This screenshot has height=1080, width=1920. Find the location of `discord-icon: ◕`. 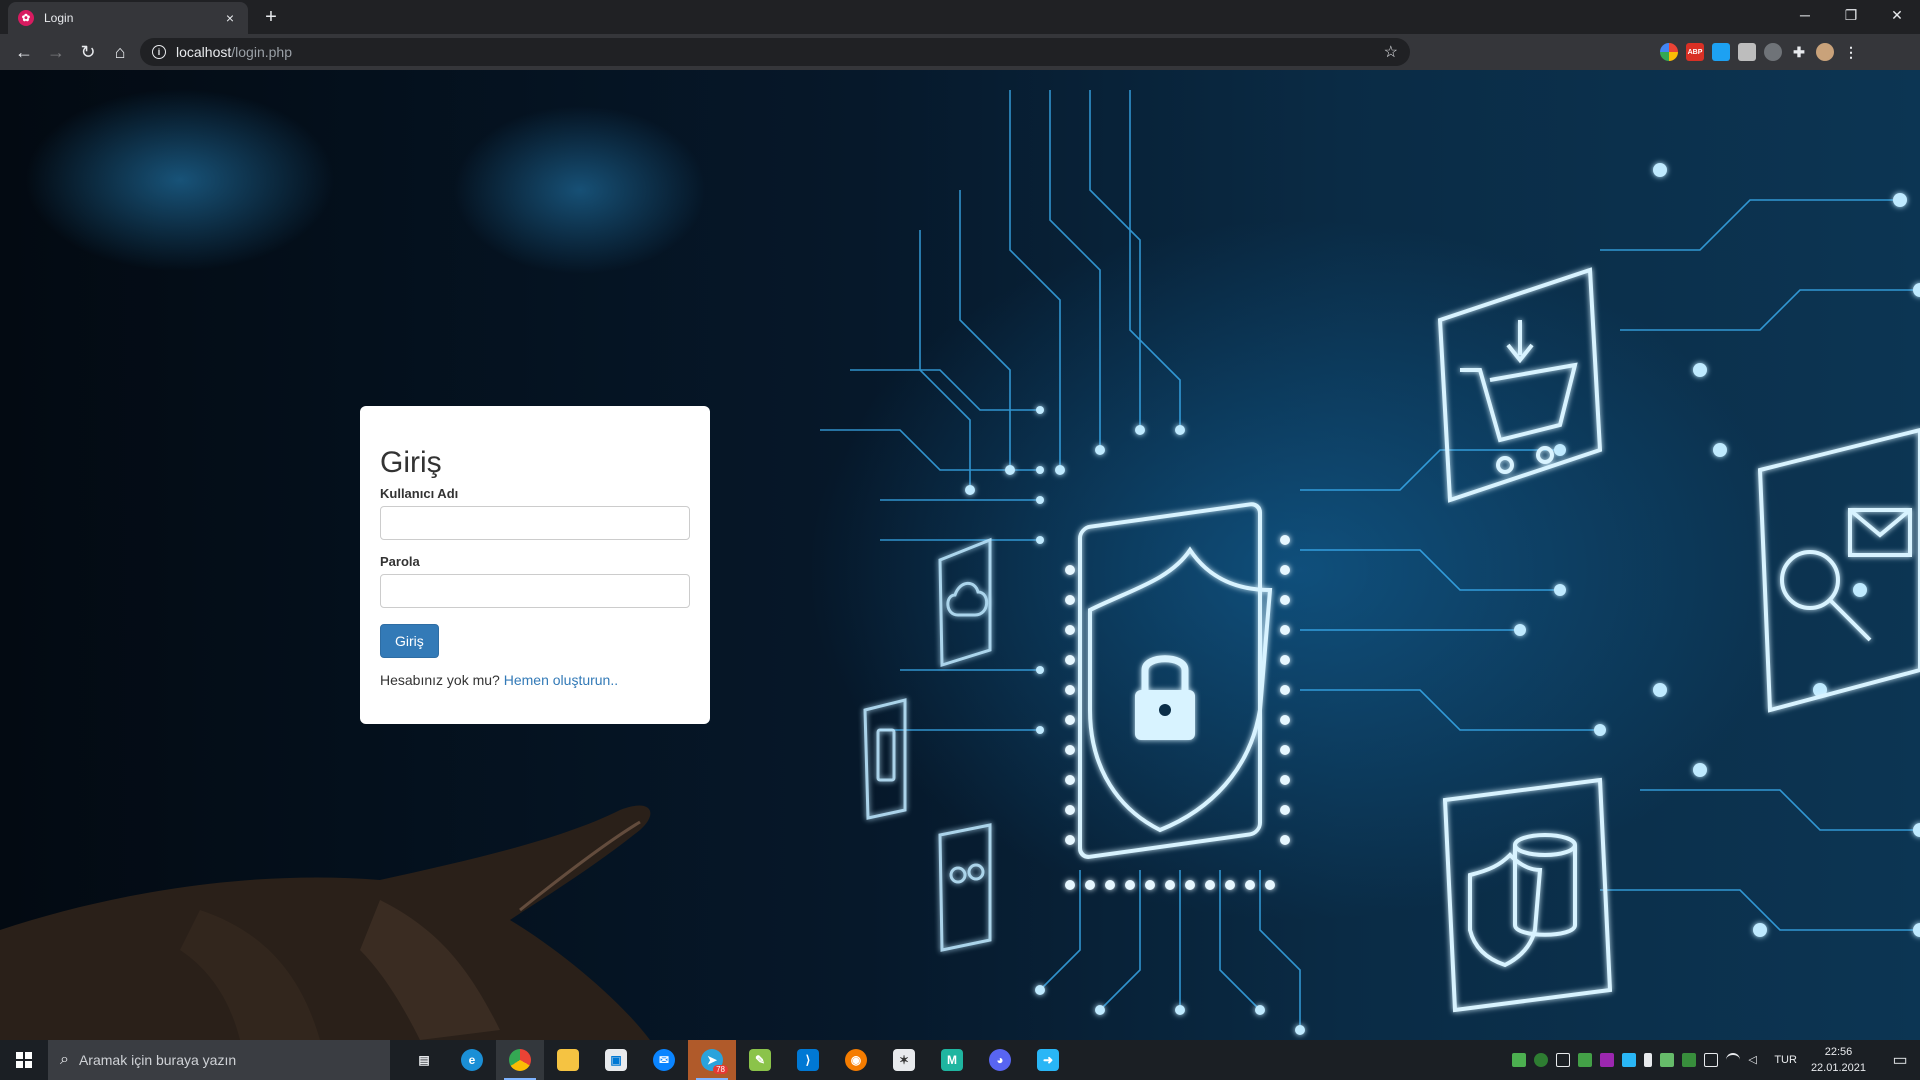

discord-icon: ◕ is located at coordinates (1000, 1060).